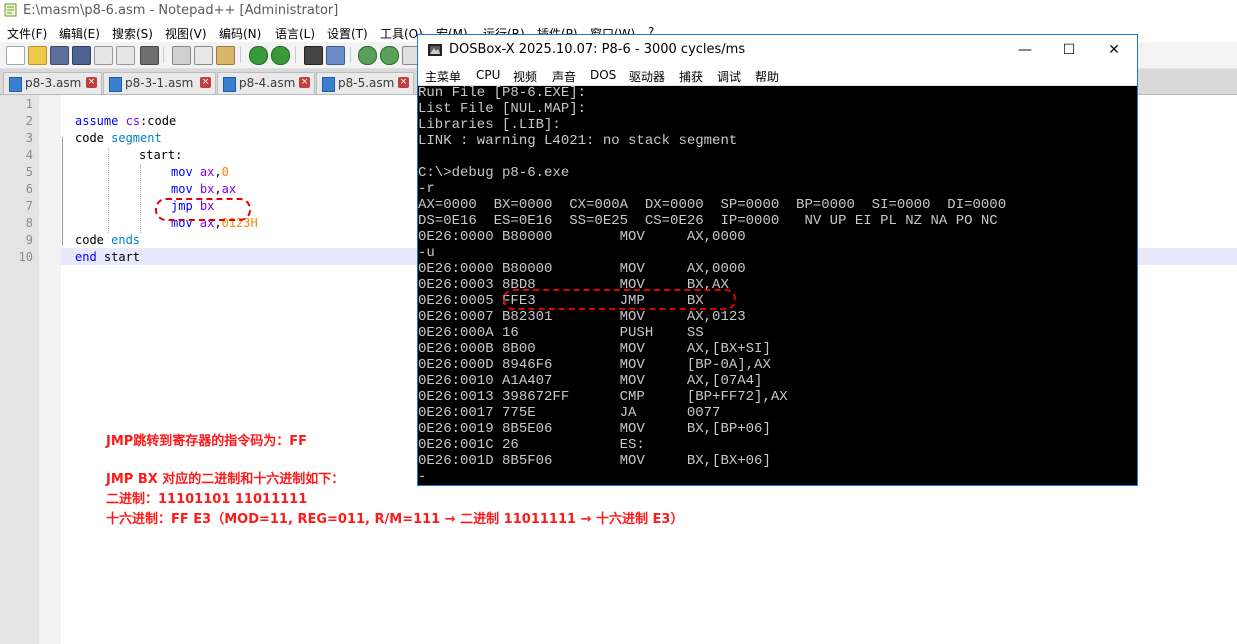 The height and width of the screenshot is (644, 1237). Describe the element at coordinates (29, 223) in the screenshot. I see `line-number: 8` at that location.